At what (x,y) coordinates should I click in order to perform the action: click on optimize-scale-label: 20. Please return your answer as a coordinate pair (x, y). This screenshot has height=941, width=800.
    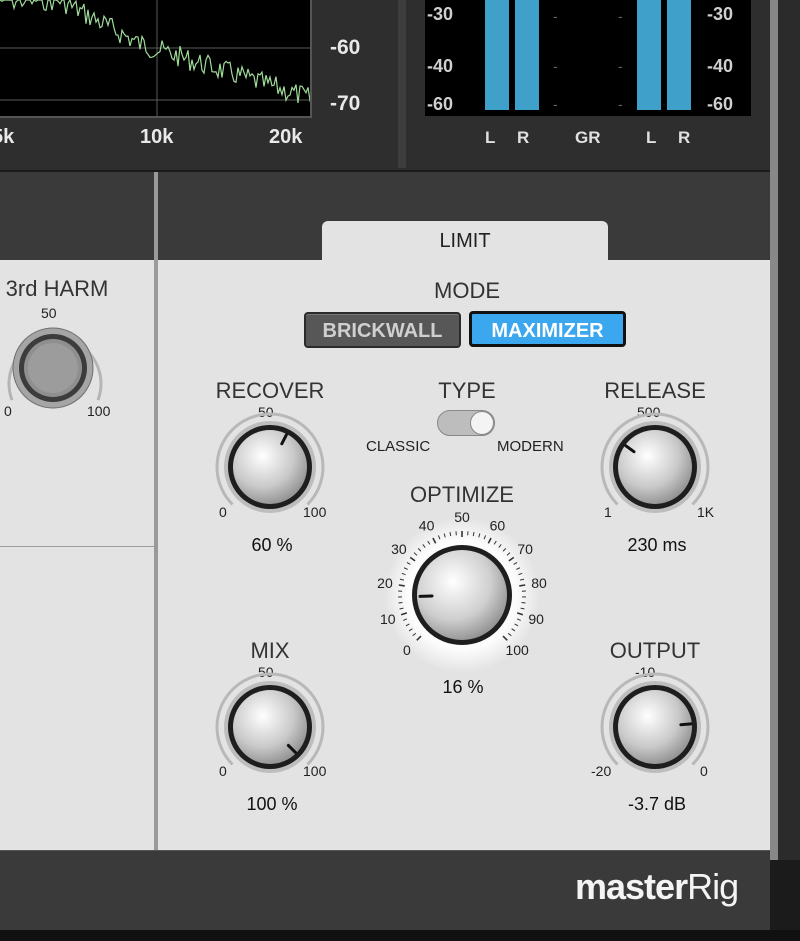
    Looking at the image, I should click on (385, 583).